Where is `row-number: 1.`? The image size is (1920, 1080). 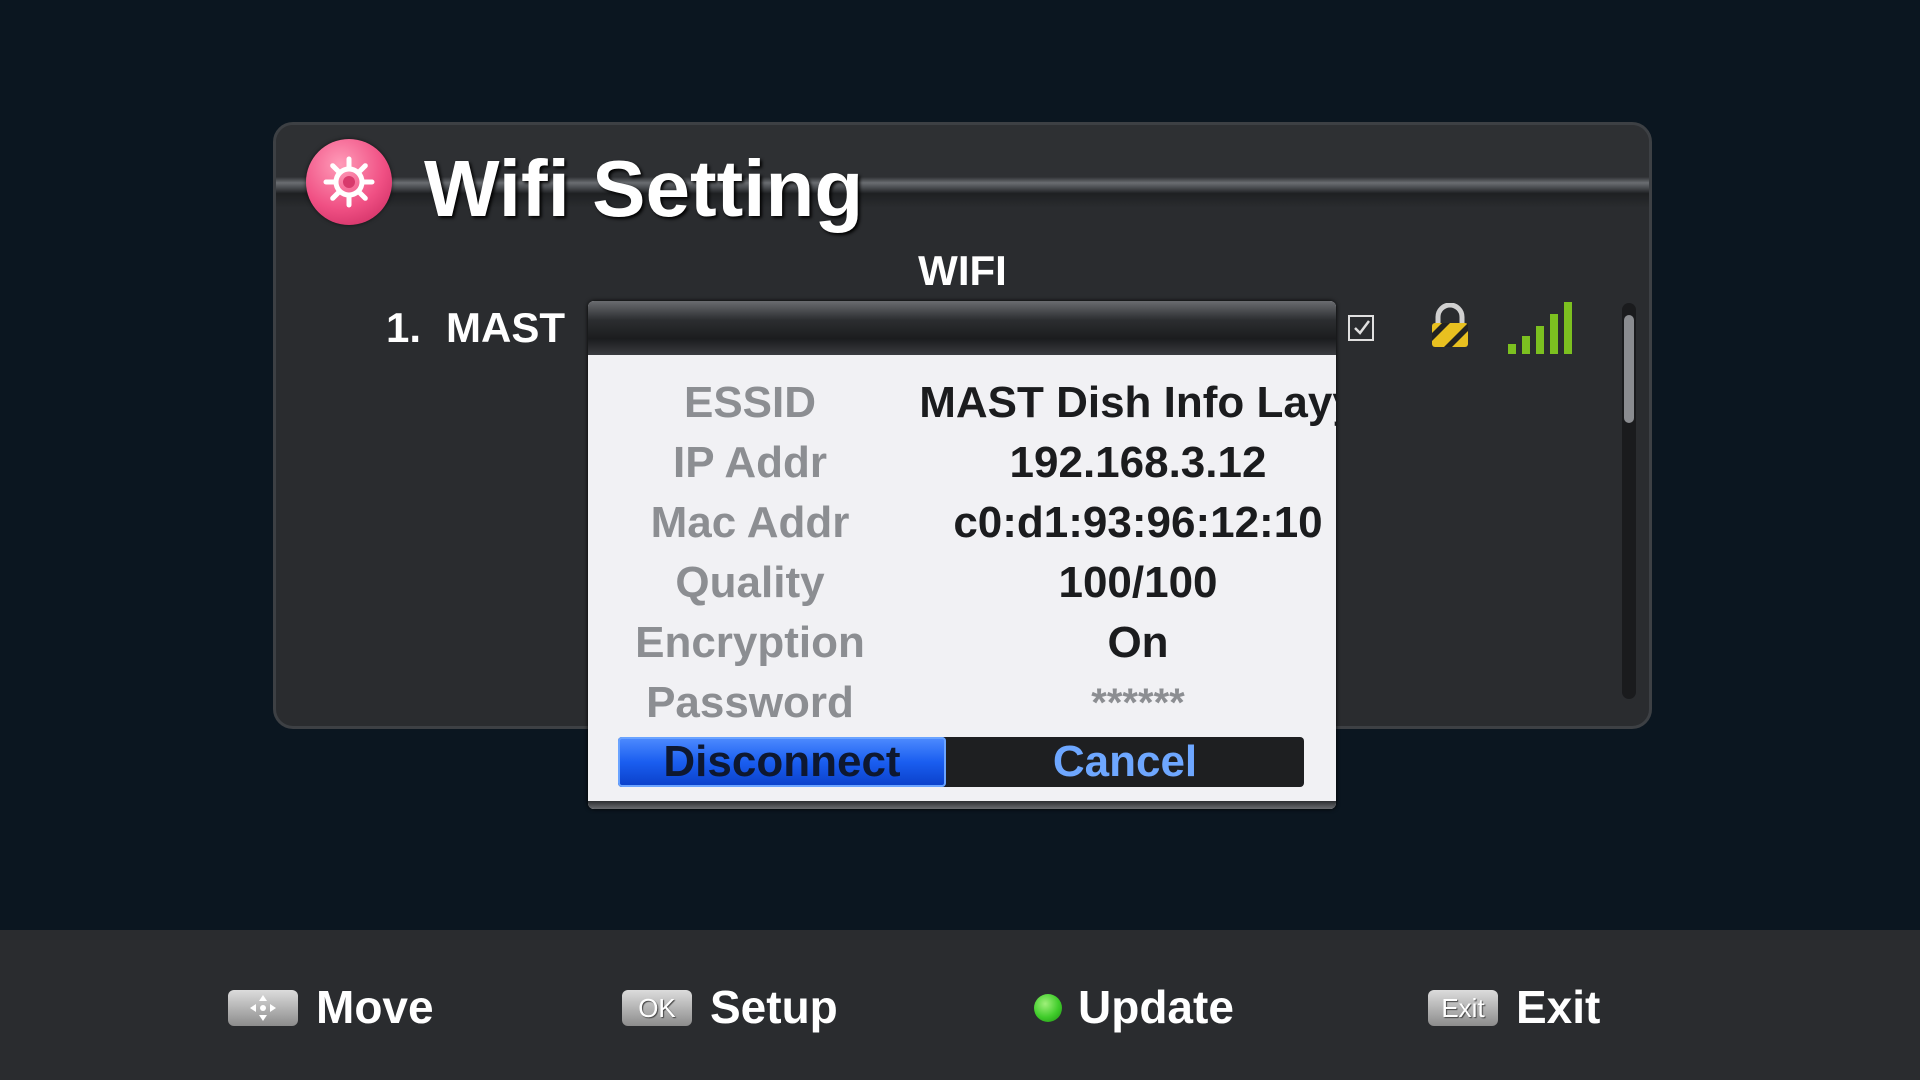 row-number: 1. is located at coordinates (404, 327).